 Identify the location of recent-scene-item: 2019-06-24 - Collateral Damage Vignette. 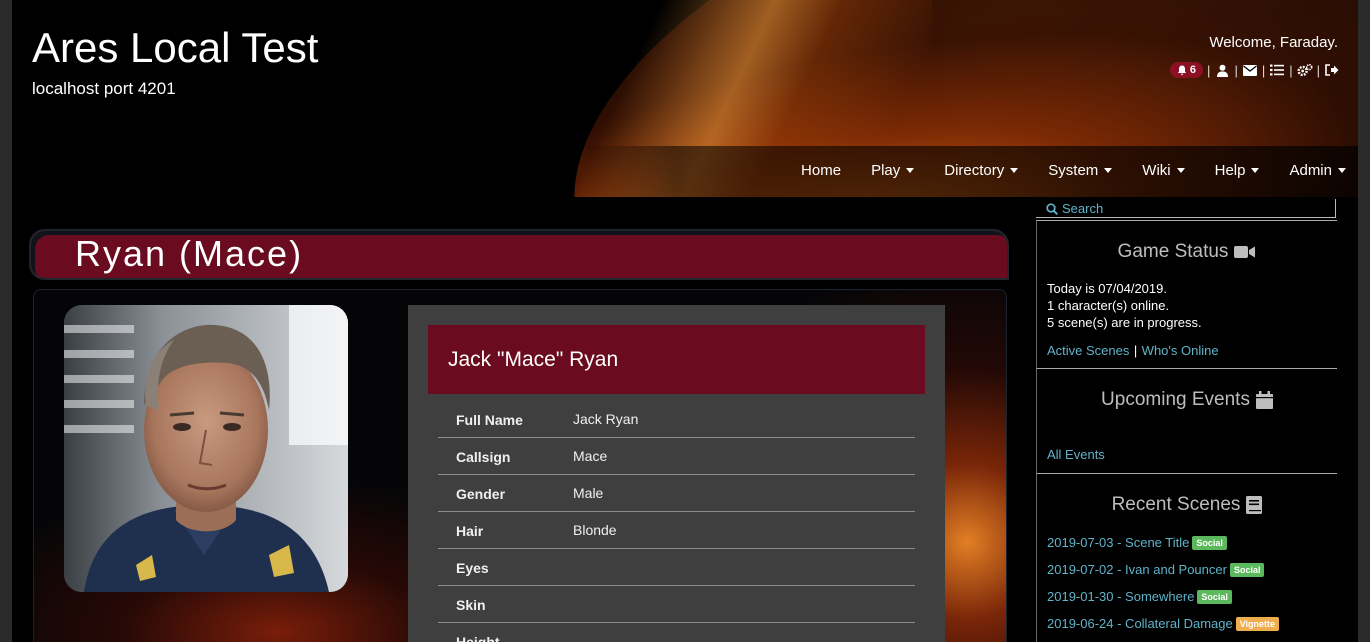
(1163, 623).